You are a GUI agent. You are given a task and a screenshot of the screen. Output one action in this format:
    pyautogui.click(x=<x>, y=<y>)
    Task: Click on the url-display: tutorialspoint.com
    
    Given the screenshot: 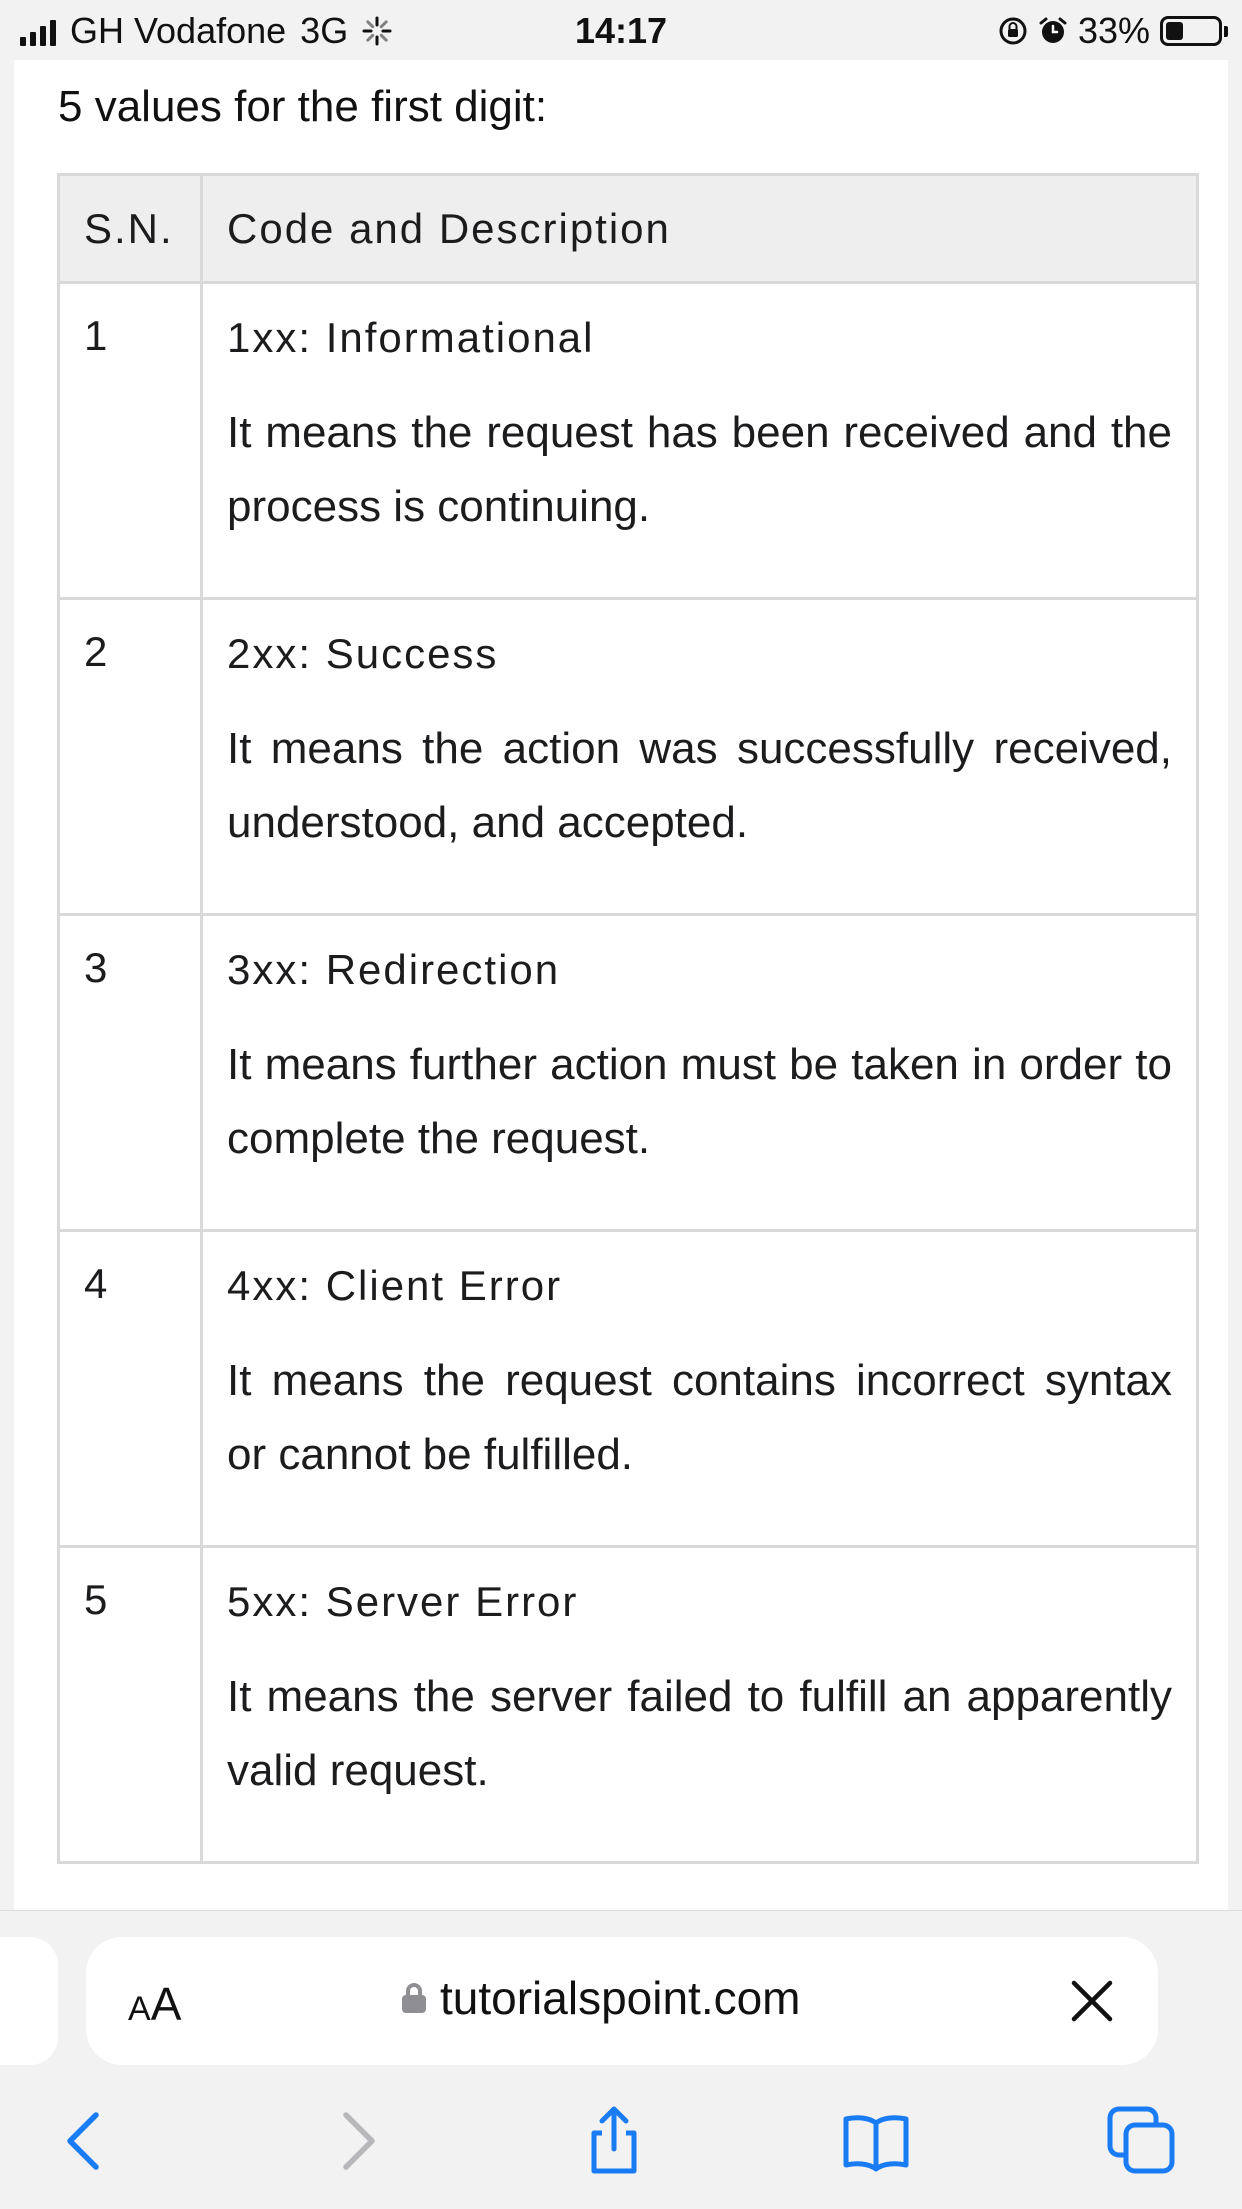 What is the action you would take?
    pyautogui.click(x=601, y=1998)
    